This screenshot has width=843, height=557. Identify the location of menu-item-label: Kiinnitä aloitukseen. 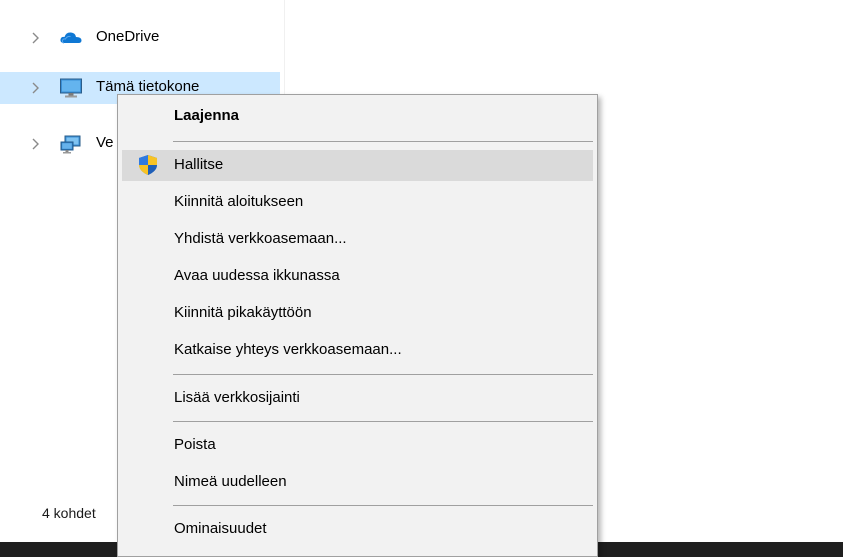
(239, 201).